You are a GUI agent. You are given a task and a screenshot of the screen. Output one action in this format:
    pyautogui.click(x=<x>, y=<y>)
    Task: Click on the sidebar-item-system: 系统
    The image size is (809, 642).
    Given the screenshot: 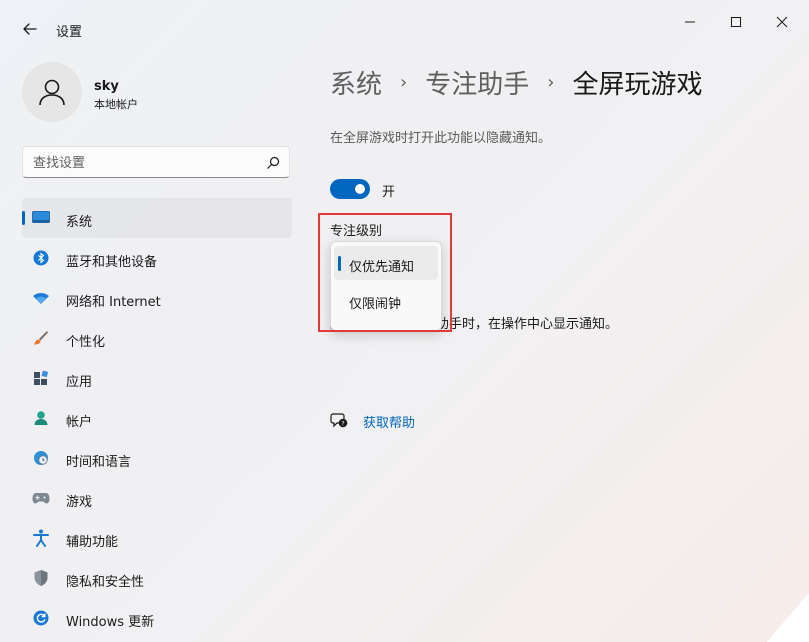 What is the action you would take?
    pyautogui.click(x=157, y=218)
    